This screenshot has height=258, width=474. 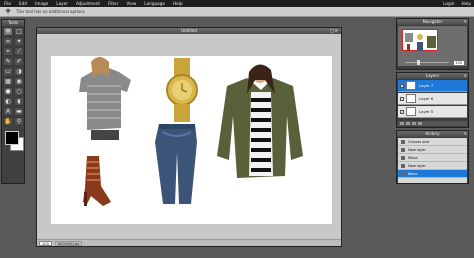 I want to click on sponge-tool-icon: ○, so click(x=19, y=91).